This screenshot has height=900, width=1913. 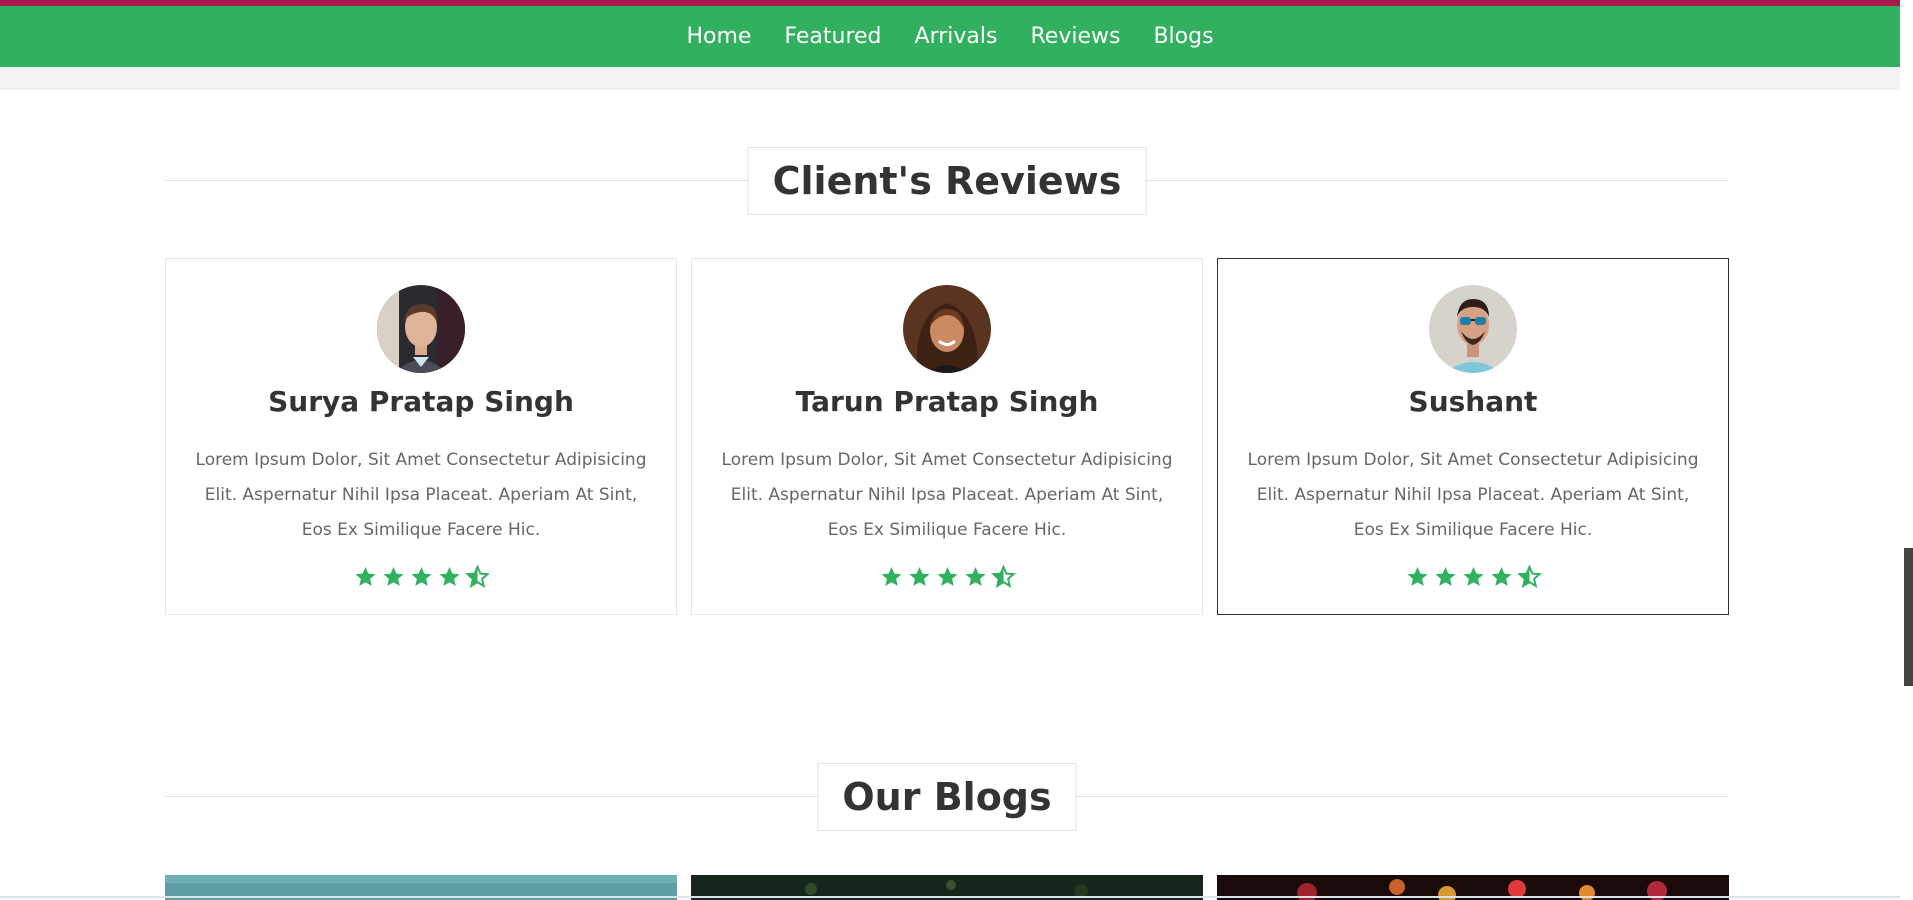 I want to click on scrollbar-thumb, so click(x=1908, y=617).